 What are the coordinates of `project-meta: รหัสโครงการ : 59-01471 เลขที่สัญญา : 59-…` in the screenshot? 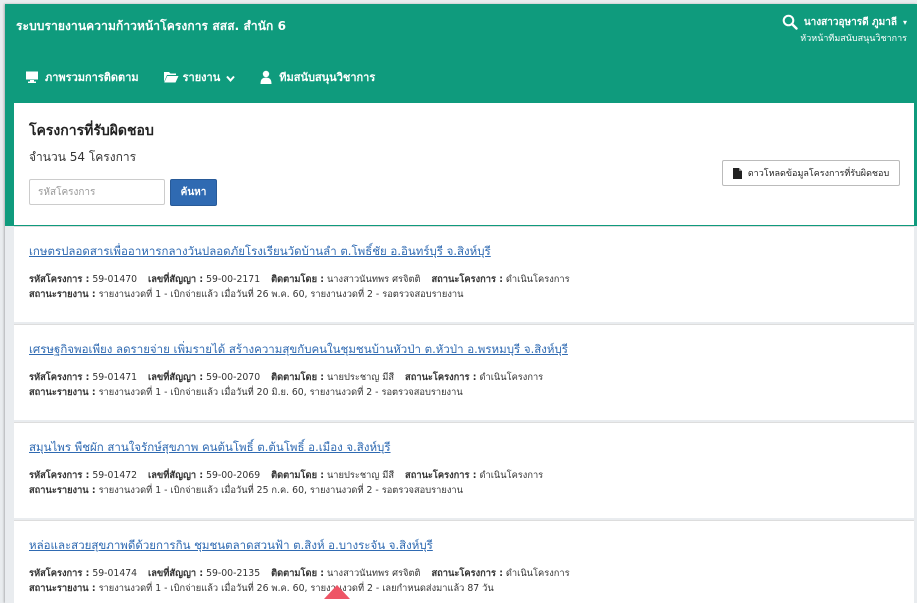 It's located at (286, 377).